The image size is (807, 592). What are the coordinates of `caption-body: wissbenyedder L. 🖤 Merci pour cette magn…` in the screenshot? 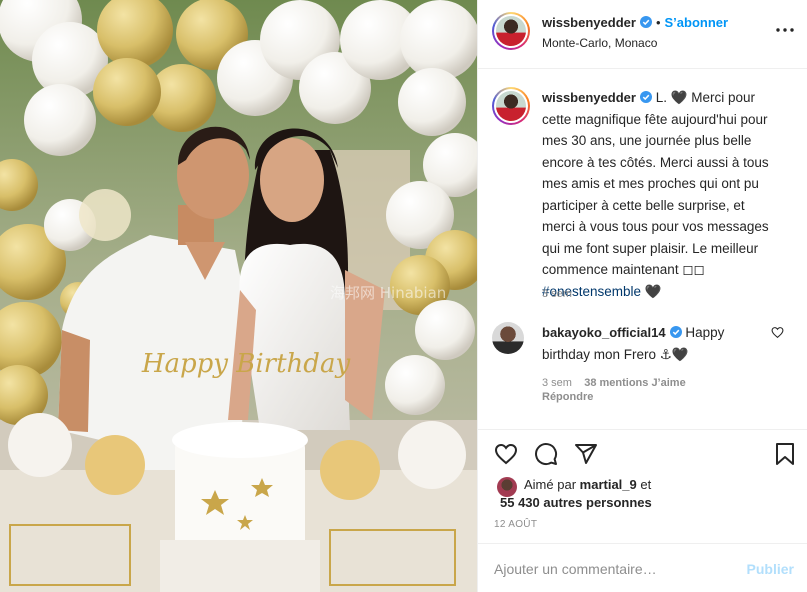 It's located at (658, 194).